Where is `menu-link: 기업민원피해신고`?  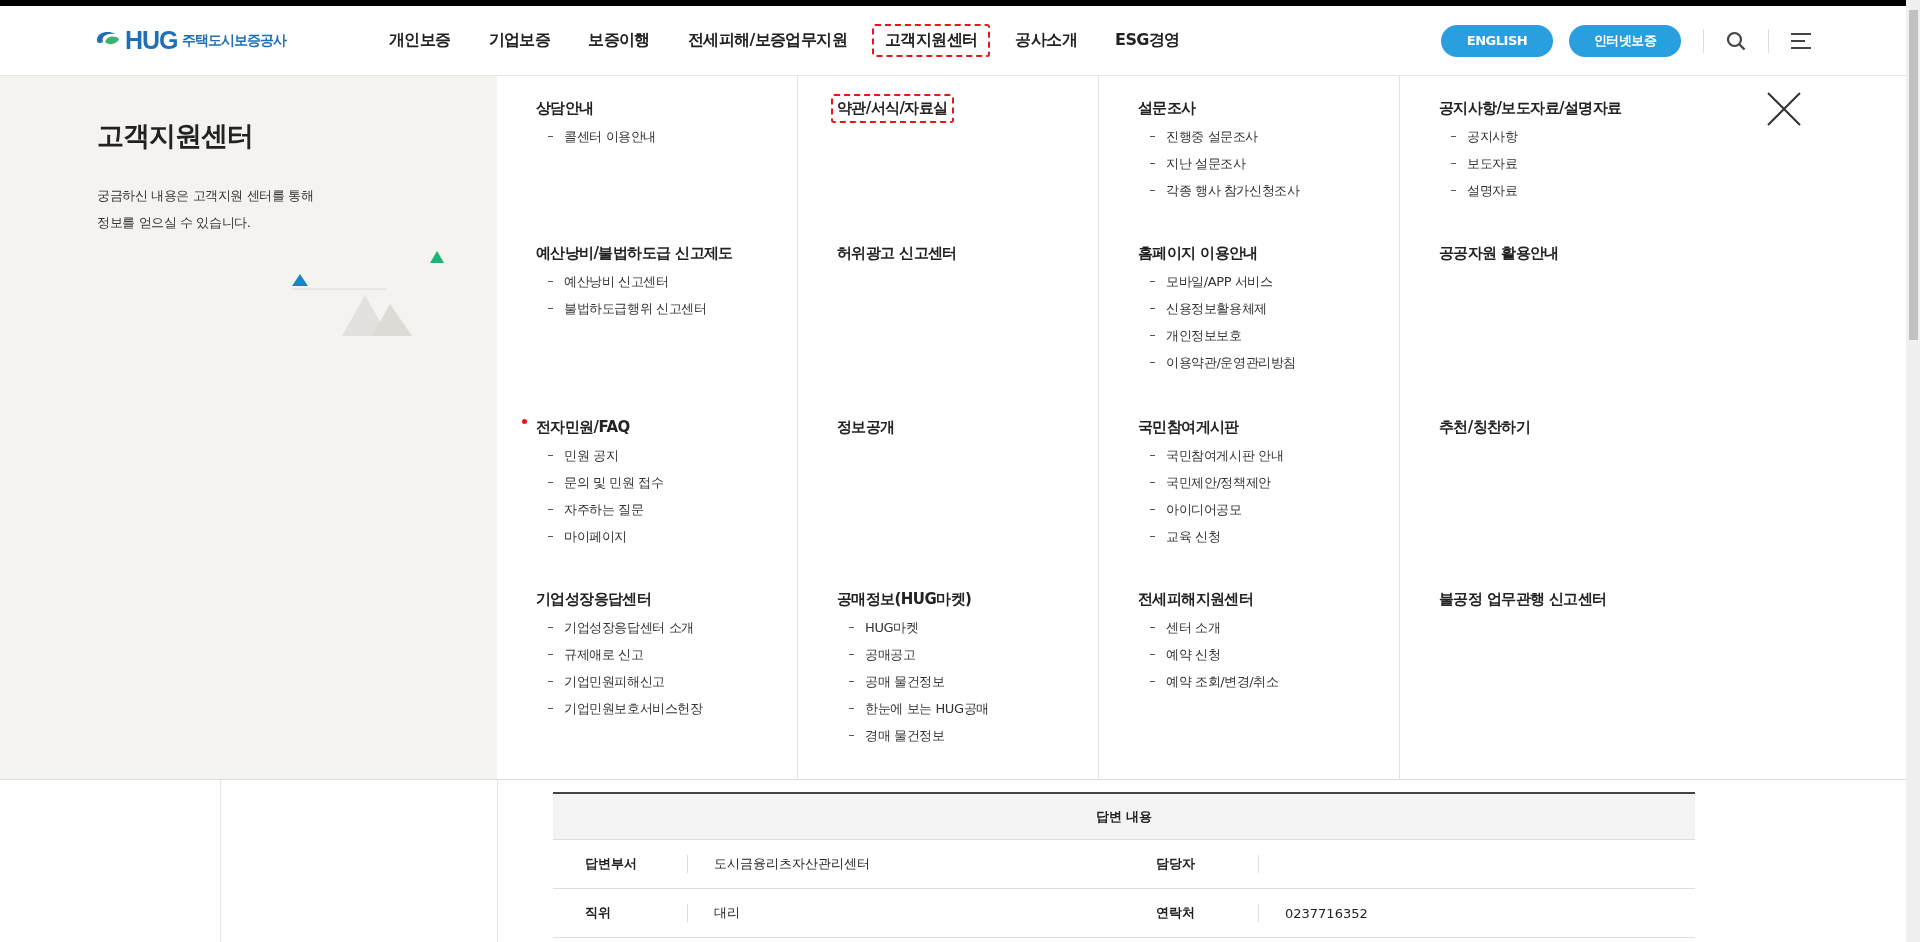
menu-link: 기업민원피해신고 is located at coordinates (614, 681).